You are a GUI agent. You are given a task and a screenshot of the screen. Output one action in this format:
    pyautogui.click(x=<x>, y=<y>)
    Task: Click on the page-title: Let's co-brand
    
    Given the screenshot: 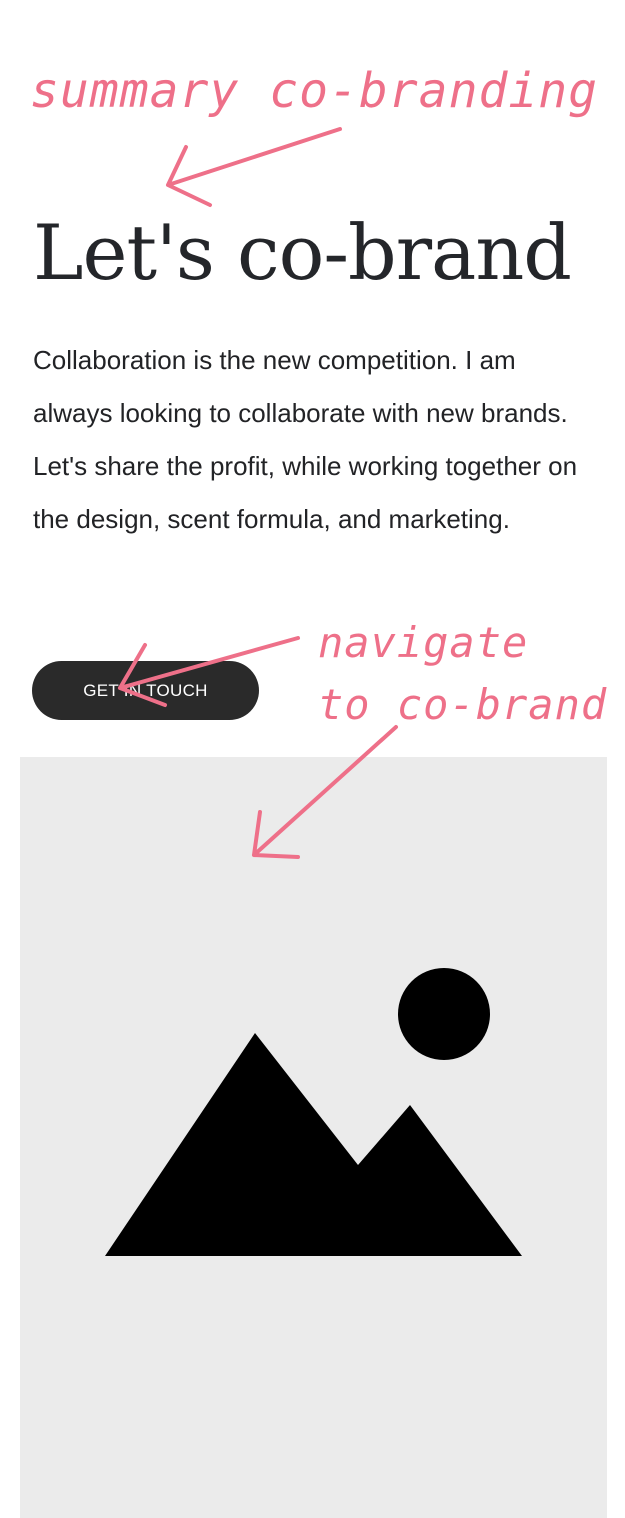 What is the action you would take?
    pyautogui.click(x=302, y=252)
    